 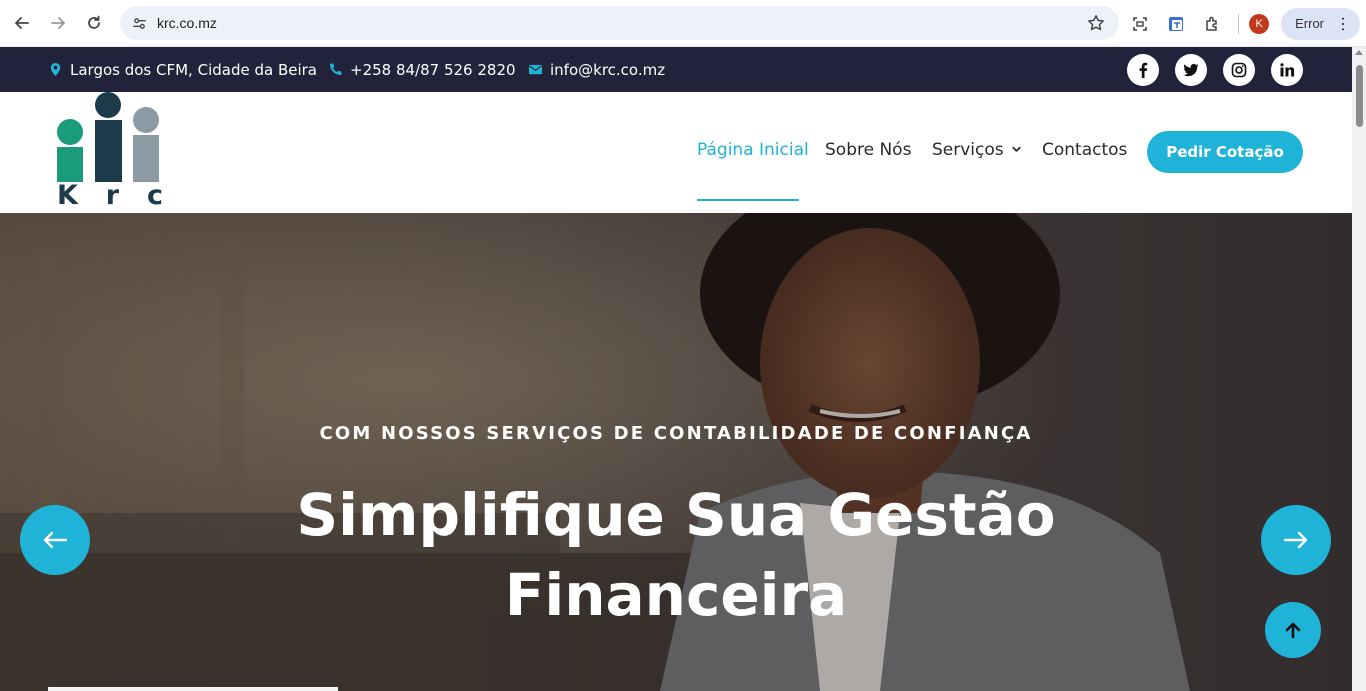 I want to click on nav-item-pagina-inicial: Página Inicial, so click(x=753, y=150).